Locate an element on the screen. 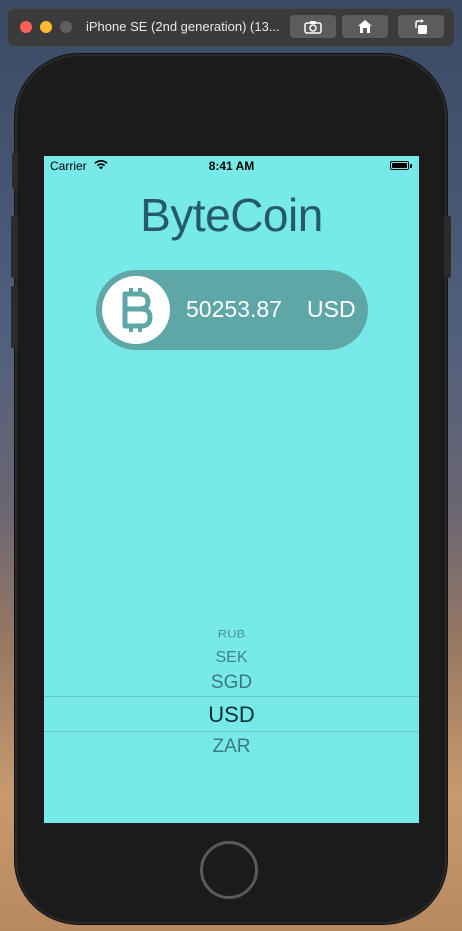 This screenshot has width=462, height=931. rotate-button is located at coordinates (421, 26).